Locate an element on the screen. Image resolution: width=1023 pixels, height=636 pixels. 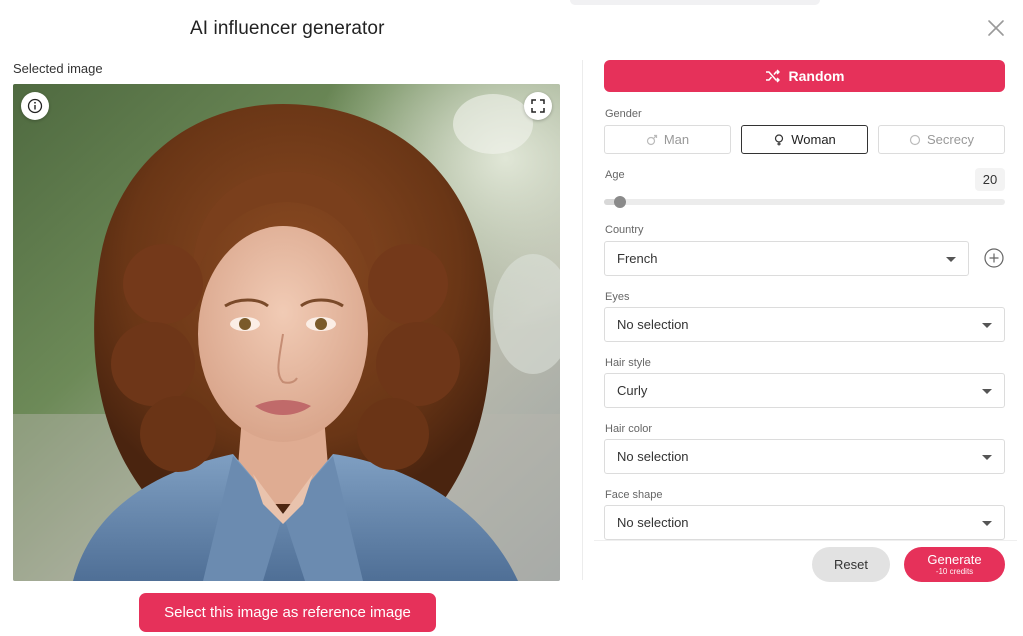
hair-color-label: Hair color is located at coordinates (629, 429).